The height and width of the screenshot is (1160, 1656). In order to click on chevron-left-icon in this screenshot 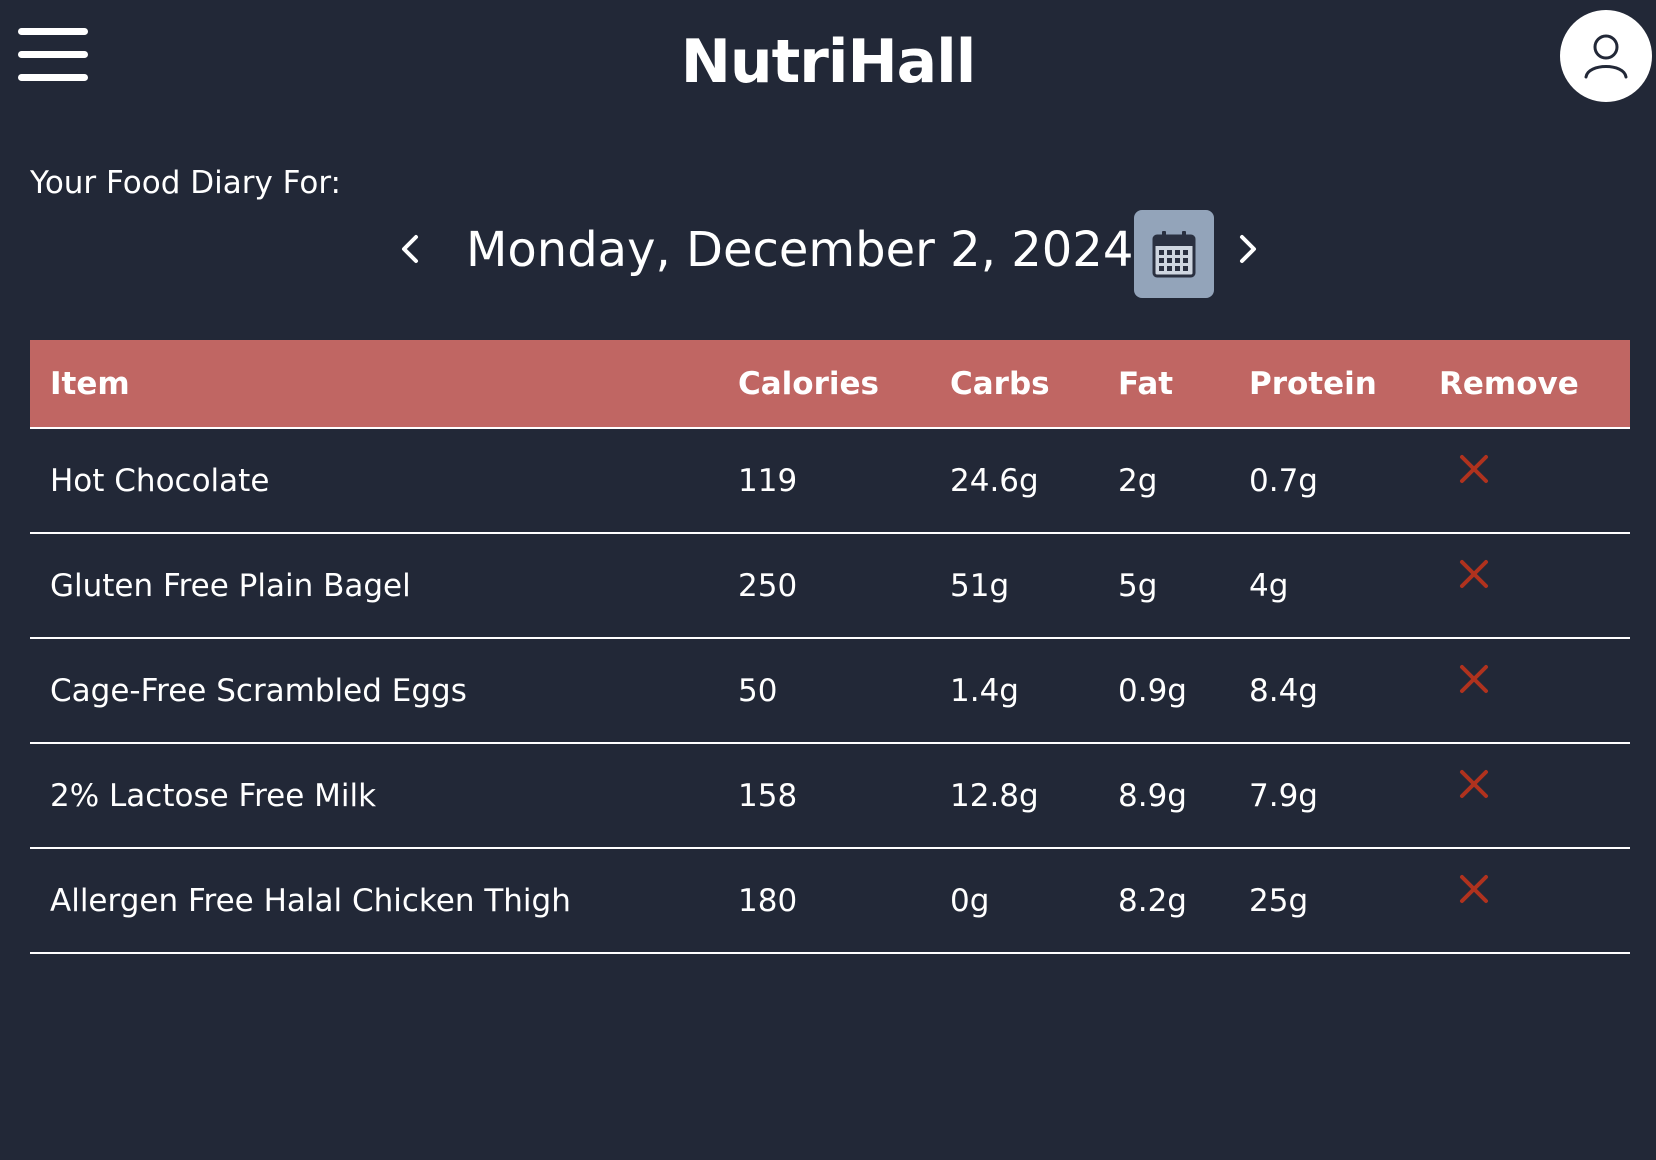, I will do `click(410, 249)`.